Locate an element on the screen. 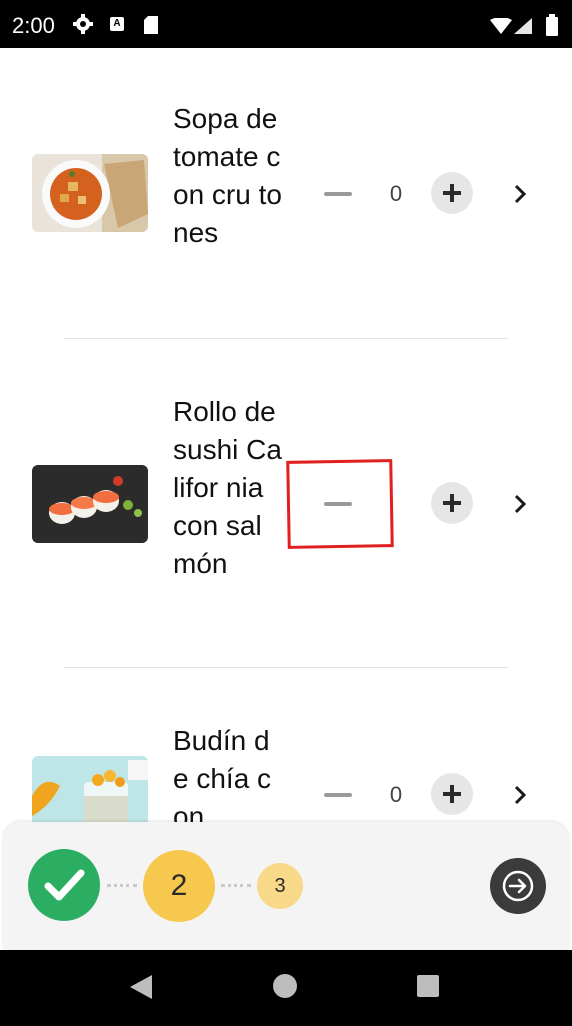  back-icon is located at coordinates (141, 987).